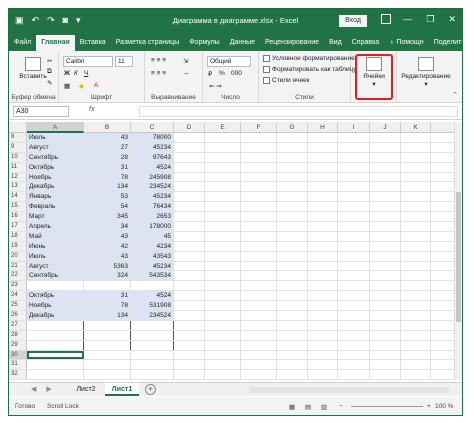 The width and height of the screenshot is (474, 423). I want to click on cell-b: 43, so click(107, 236).